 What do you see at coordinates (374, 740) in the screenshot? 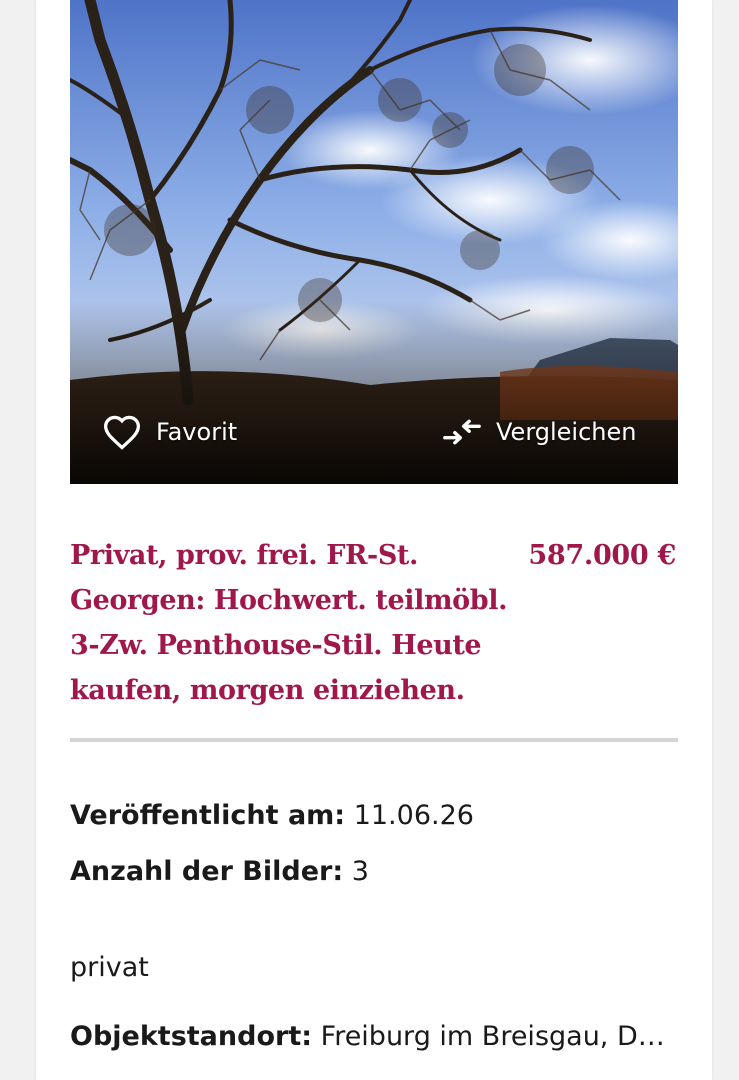
I see `divider` at bounding box center [374, 740].